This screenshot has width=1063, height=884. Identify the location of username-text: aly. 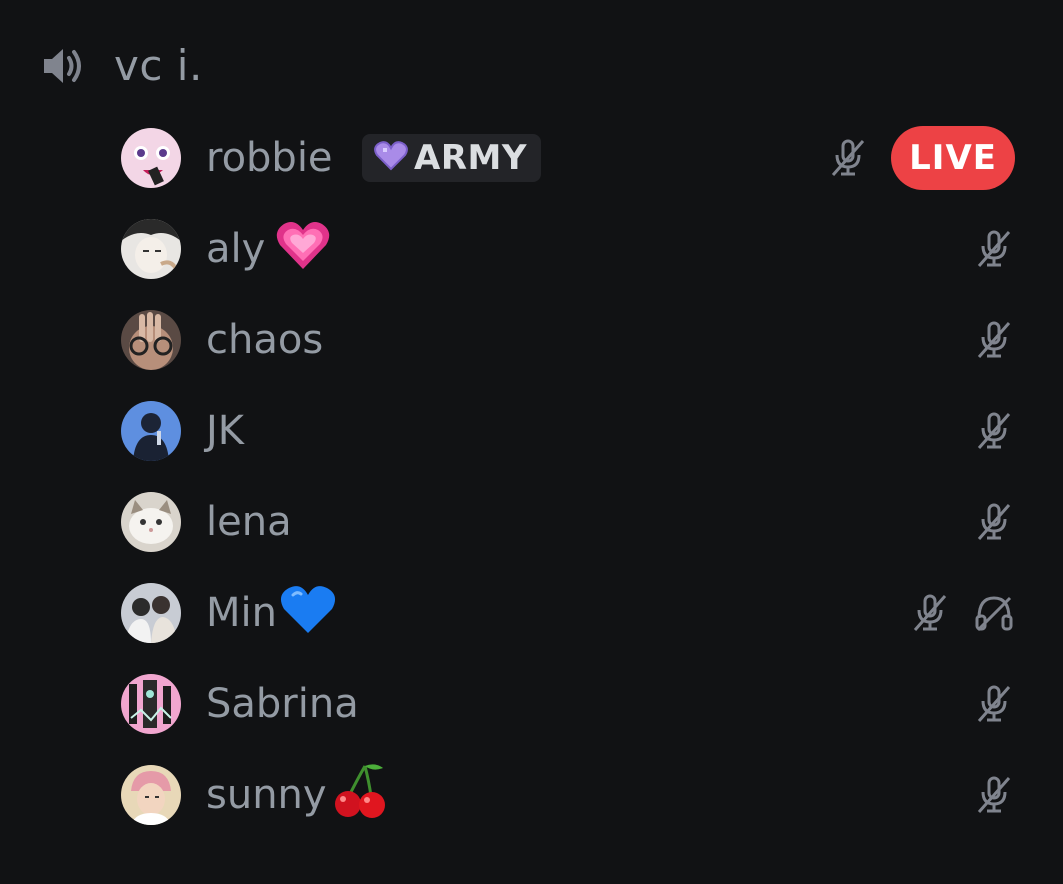
(236, 248).